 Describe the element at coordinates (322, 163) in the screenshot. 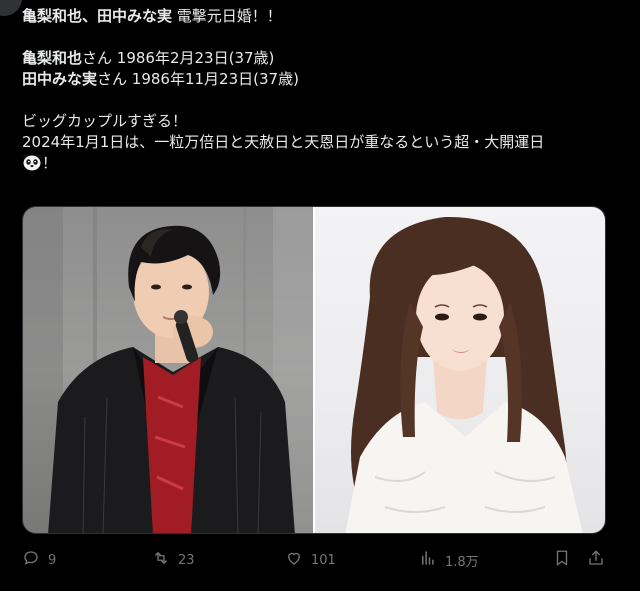

I see `end-line: ！` at that location.